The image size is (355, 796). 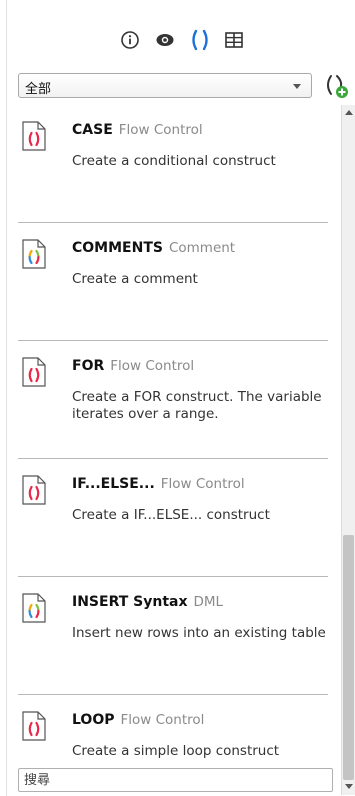 What do you see at coordinates (158, 484) in the screenshot?
I see `snippet-title: IF...ELSE... Flow Control` at bounding box center [158, 484].